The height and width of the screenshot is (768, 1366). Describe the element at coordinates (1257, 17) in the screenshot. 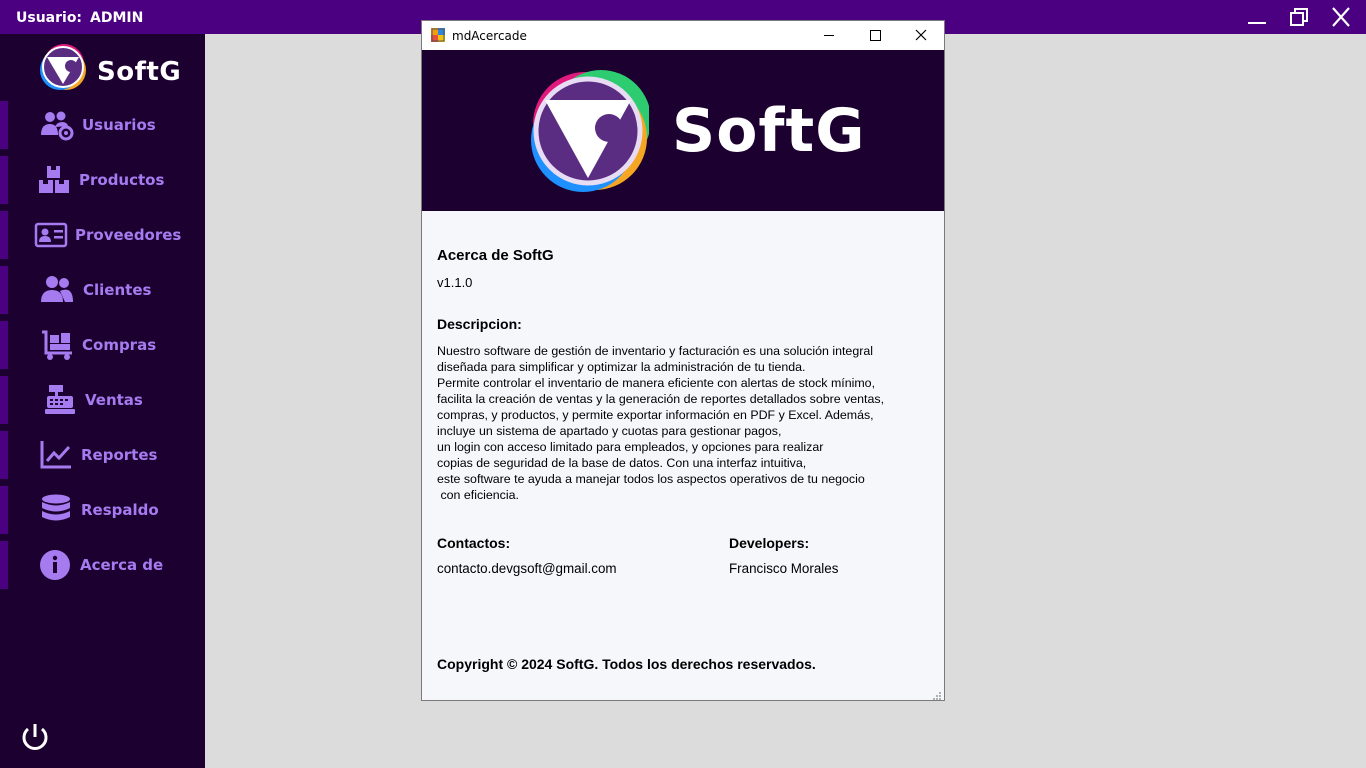

I see `minimize-icon` at that location.